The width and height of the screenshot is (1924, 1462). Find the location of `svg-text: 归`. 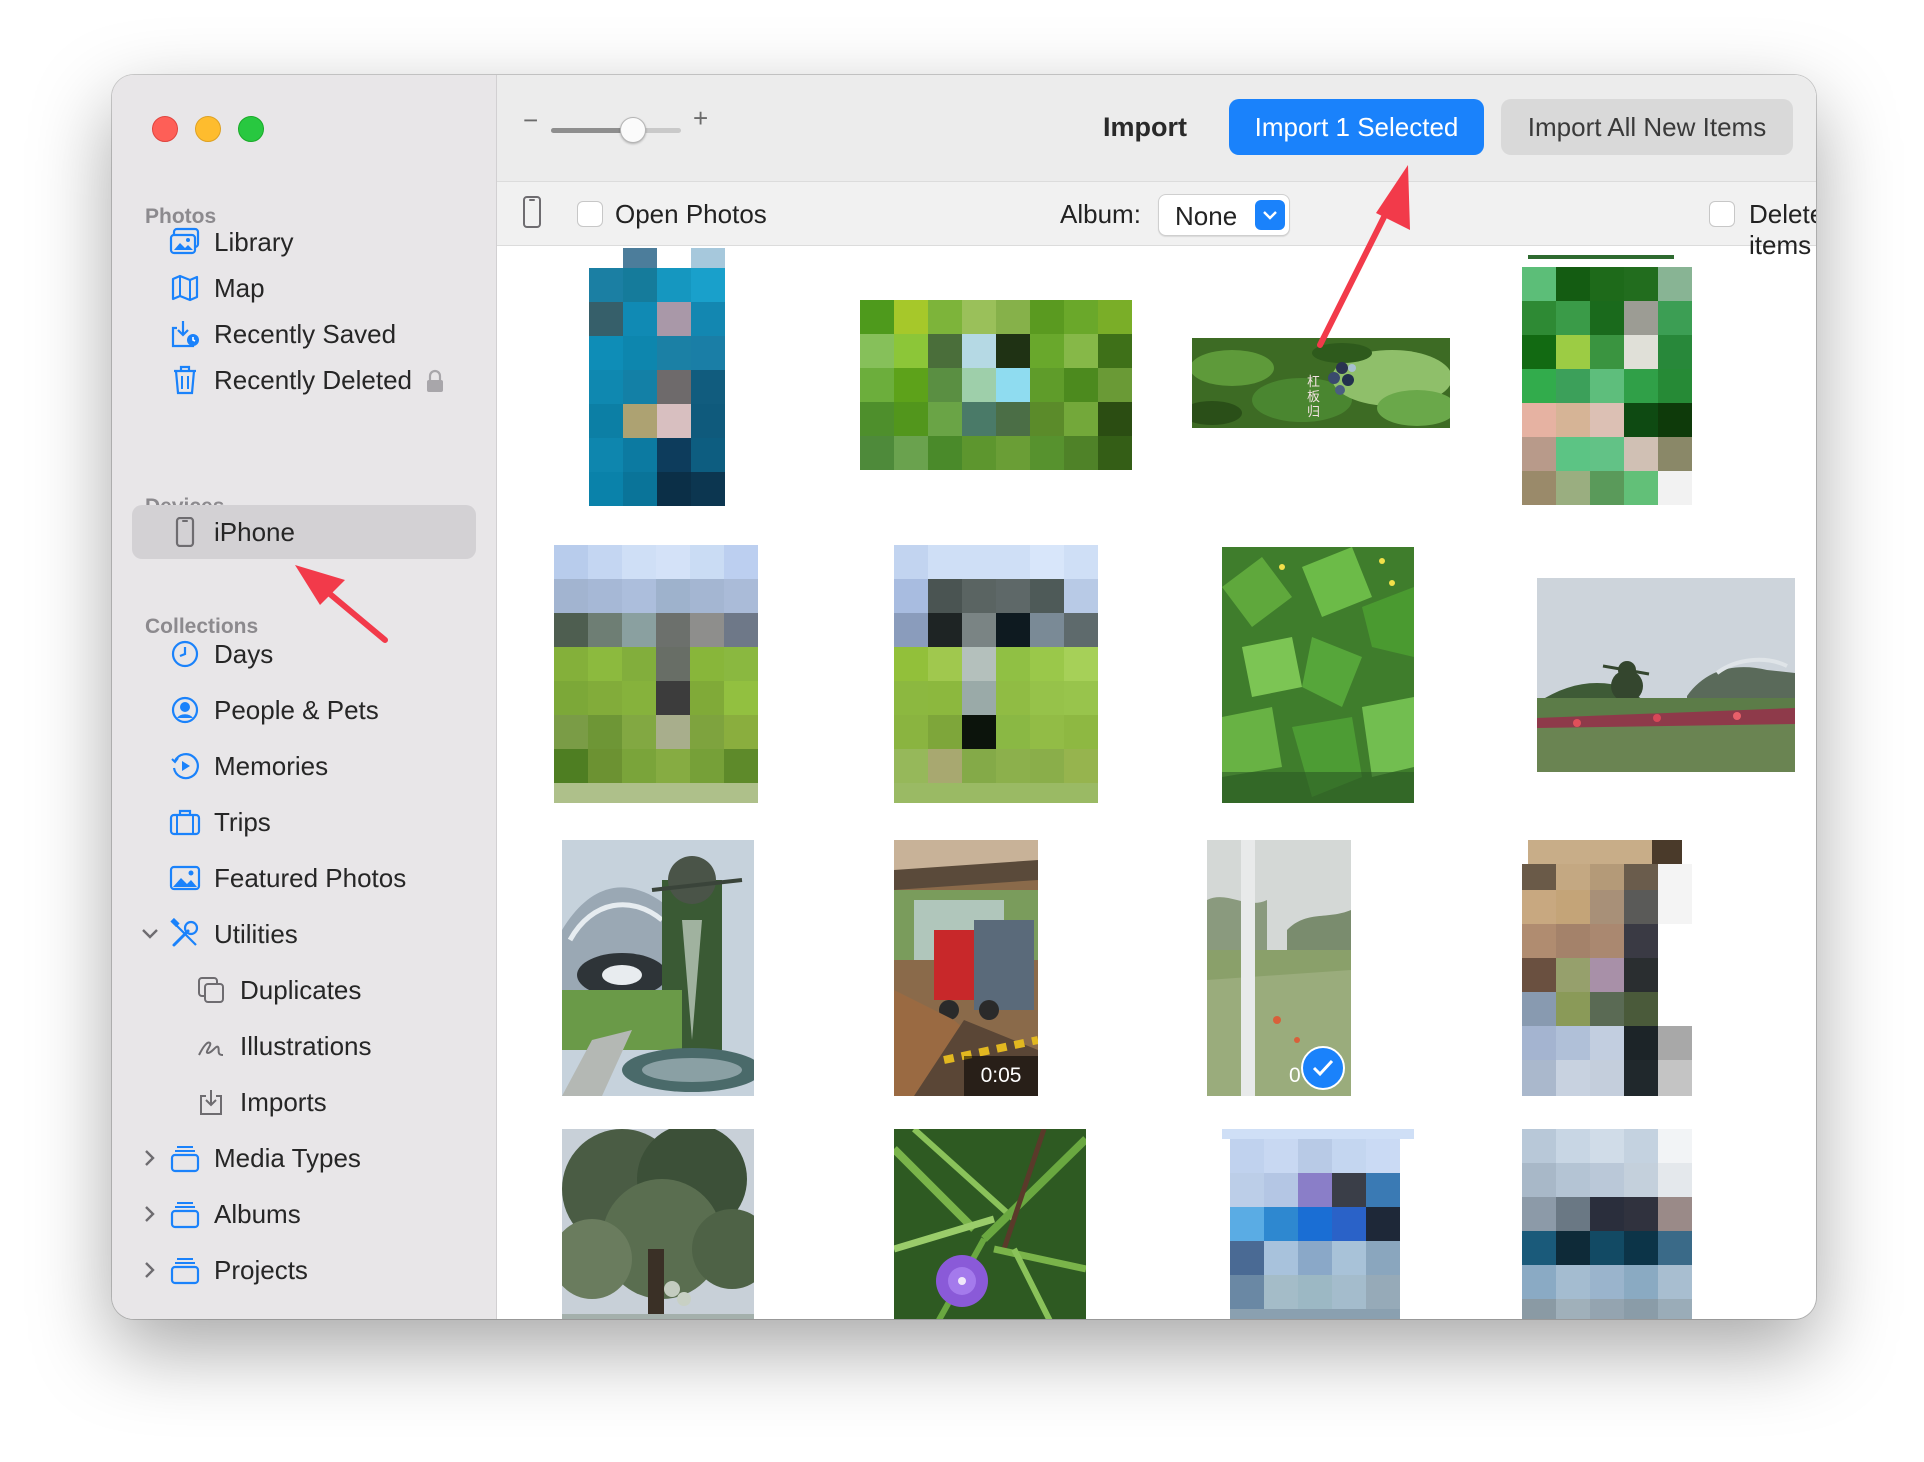

svg-text: 归 is located at coordinates (1313, 412).